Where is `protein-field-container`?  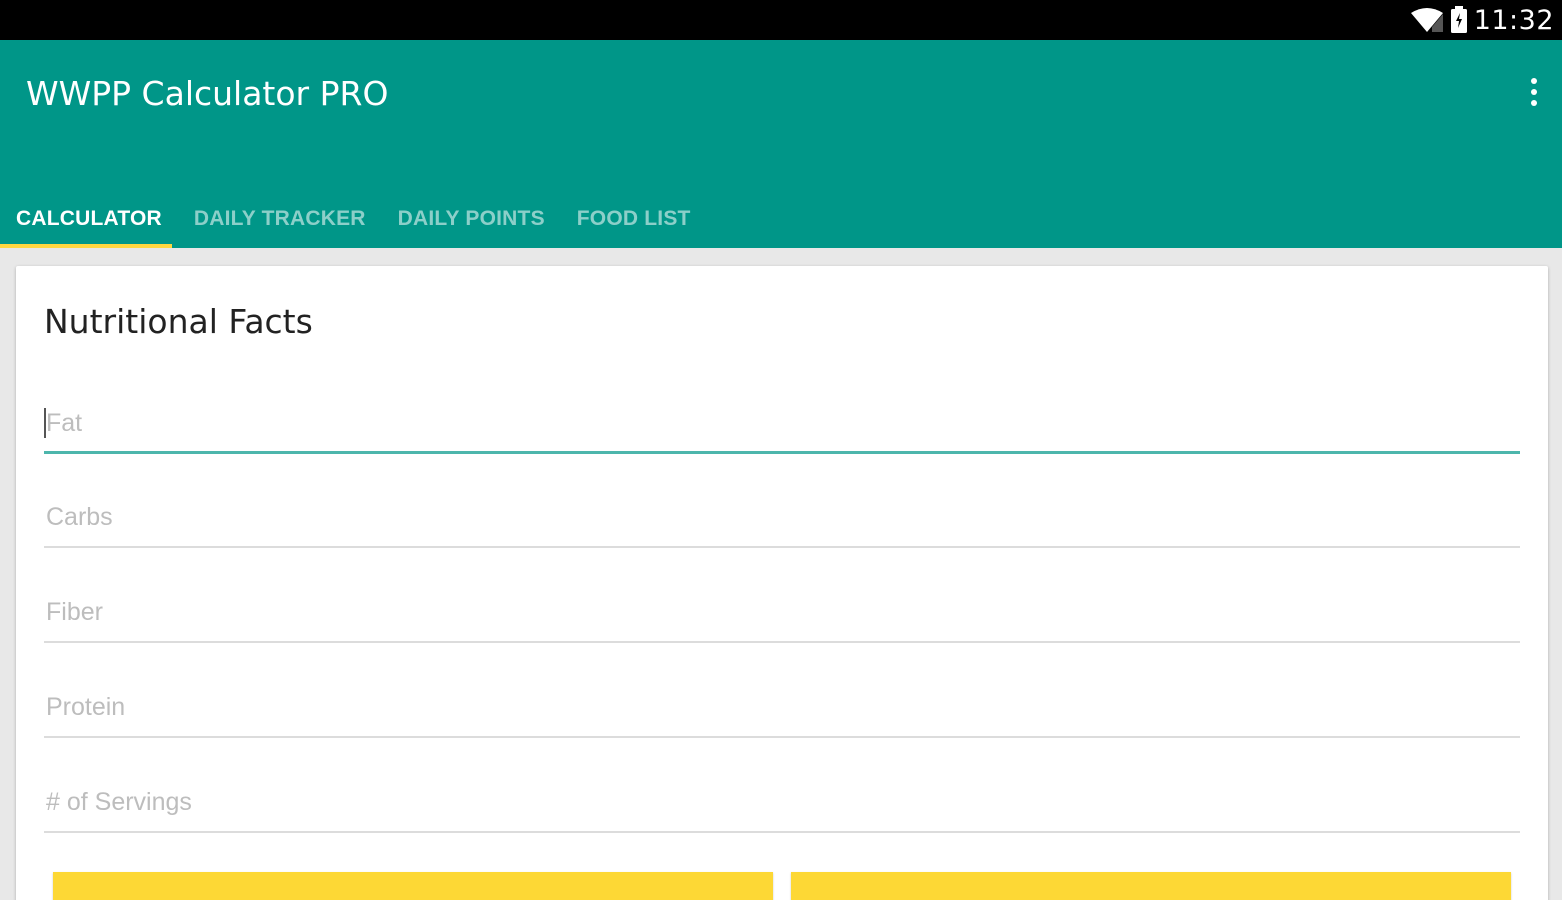 protein-field-container is located at coordinates (782, 708).